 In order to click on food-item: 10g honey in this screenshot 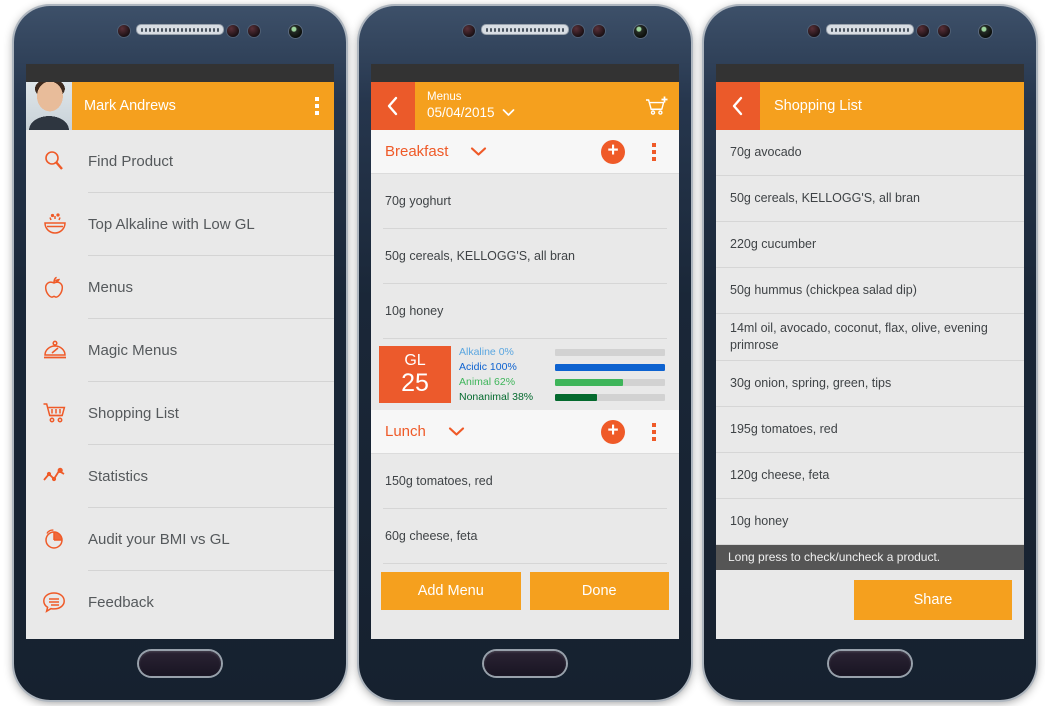, I will do `click(525, 311)`.